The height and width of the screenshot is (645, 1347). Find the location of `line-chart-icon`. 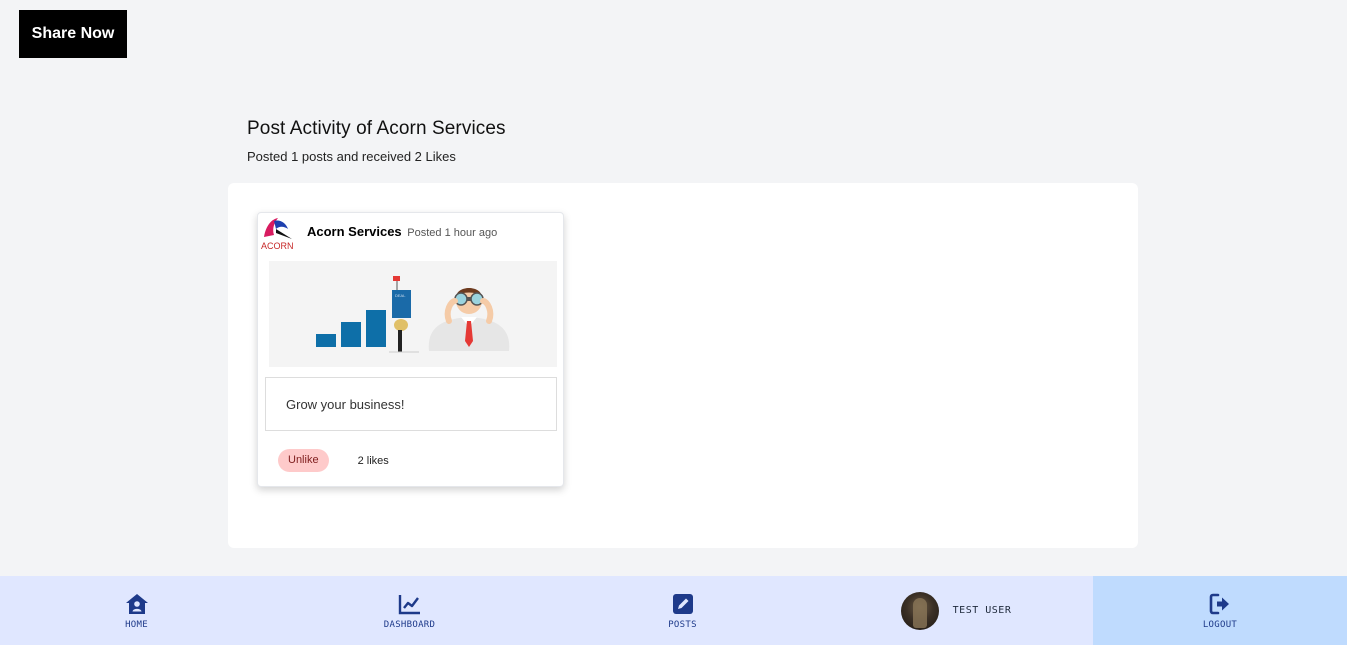

line-chart-icon is located at coordinates (409, 604).